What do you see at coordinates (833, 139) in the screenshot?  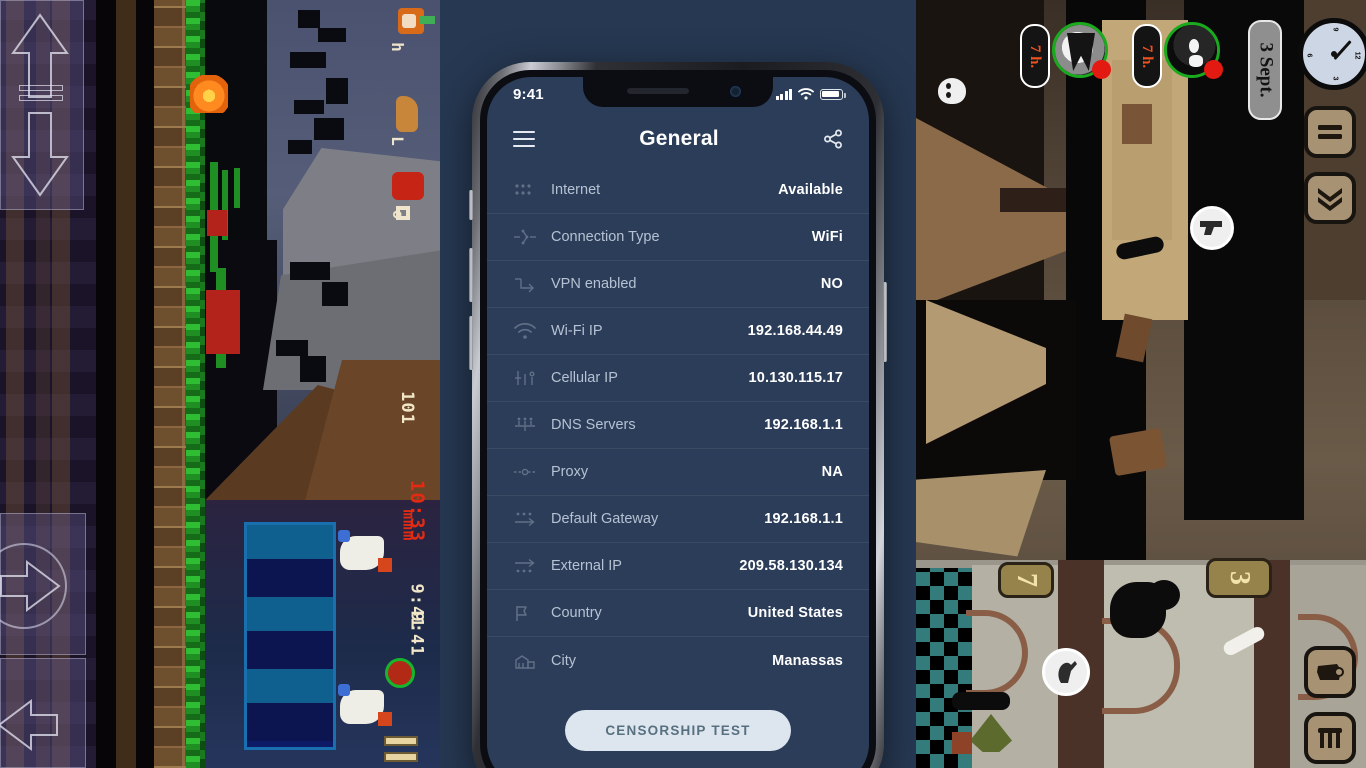 I see `share-icon` at bounding box center [833, 139].